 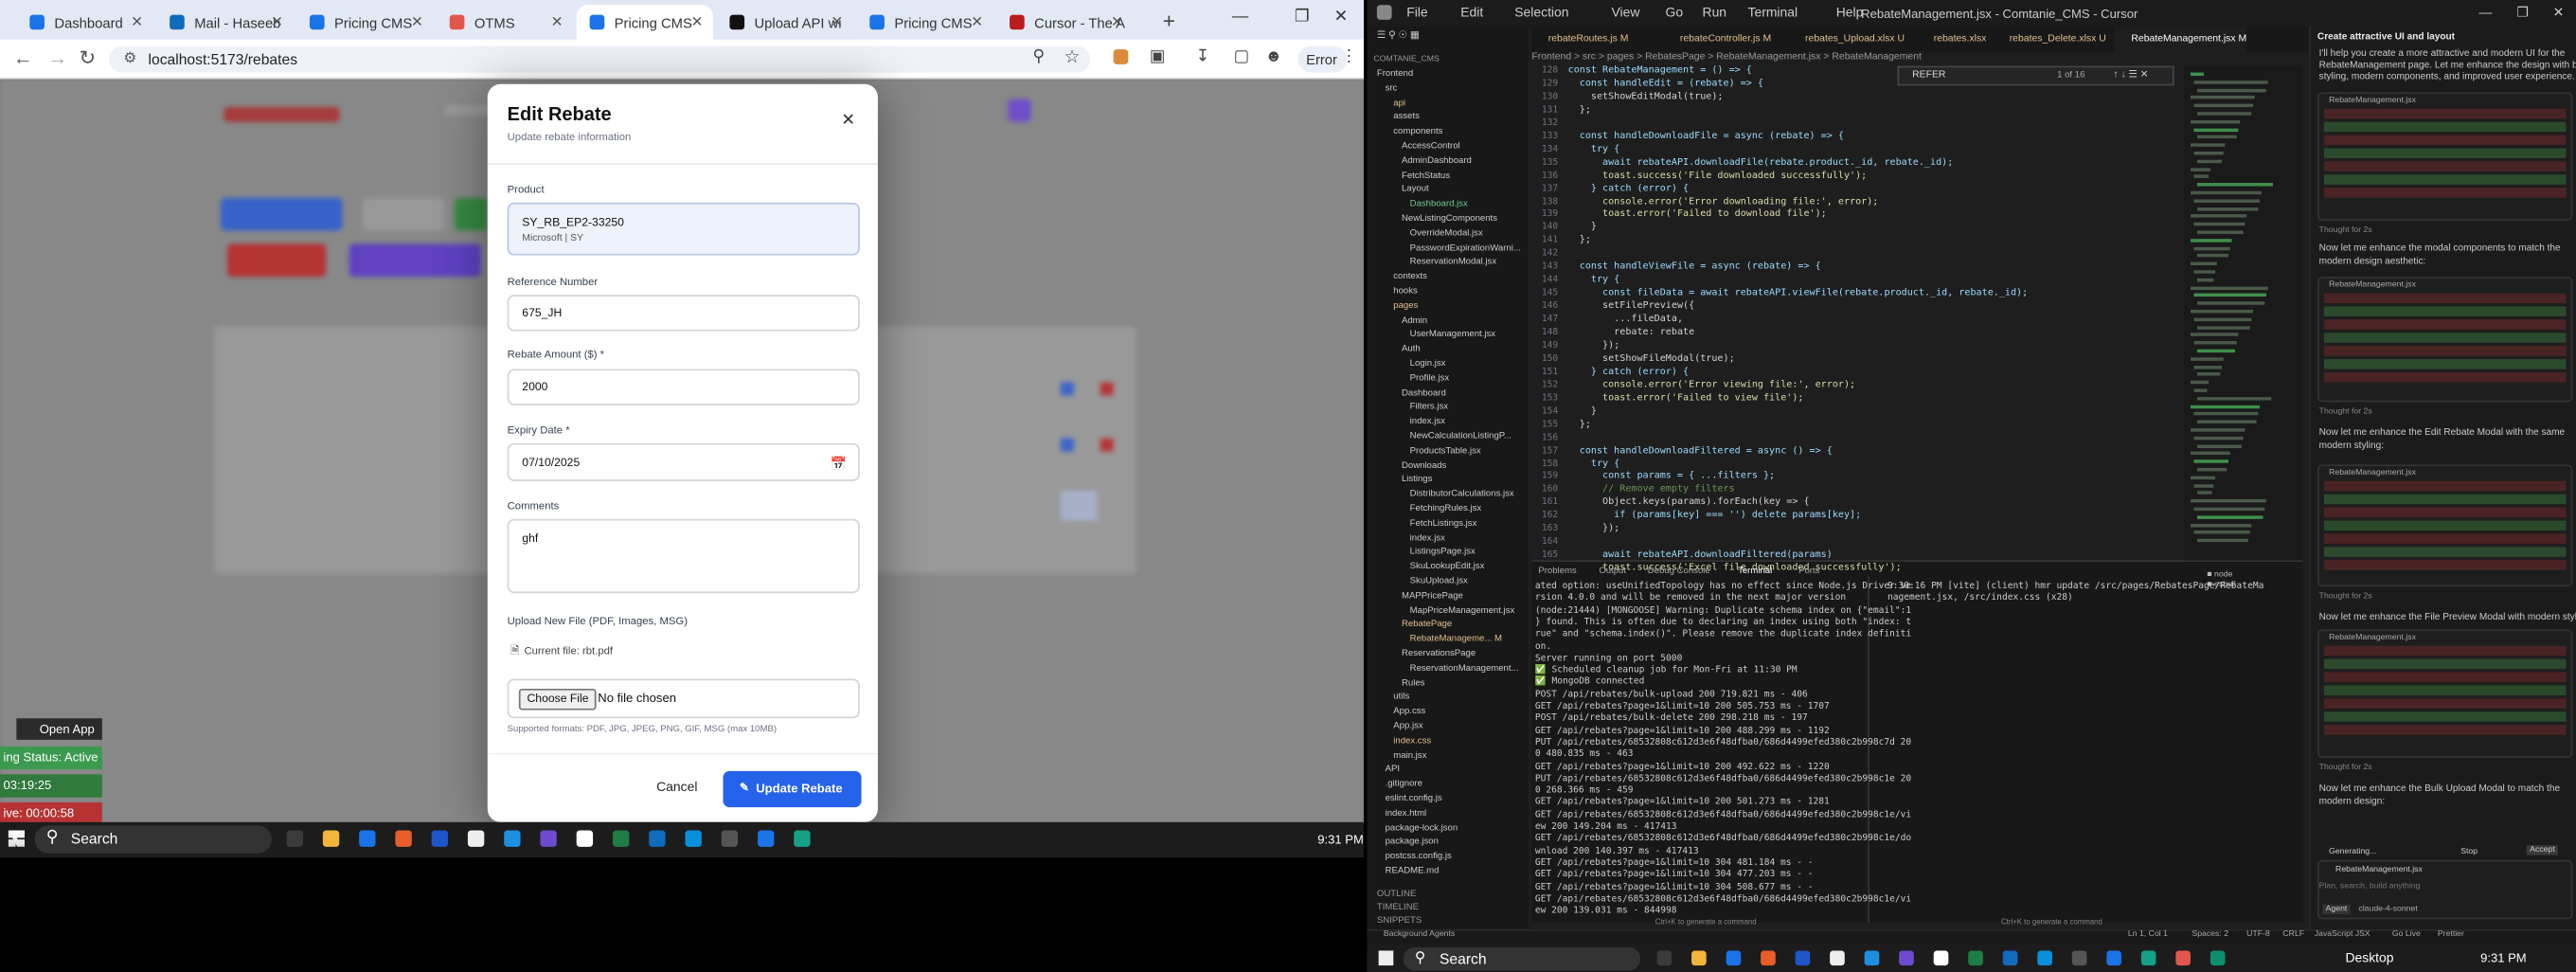 What do you see at coordinates (839, 464) in the screenshot?
I see `calendar-icon: 📅` at bounding box center [839, 464].